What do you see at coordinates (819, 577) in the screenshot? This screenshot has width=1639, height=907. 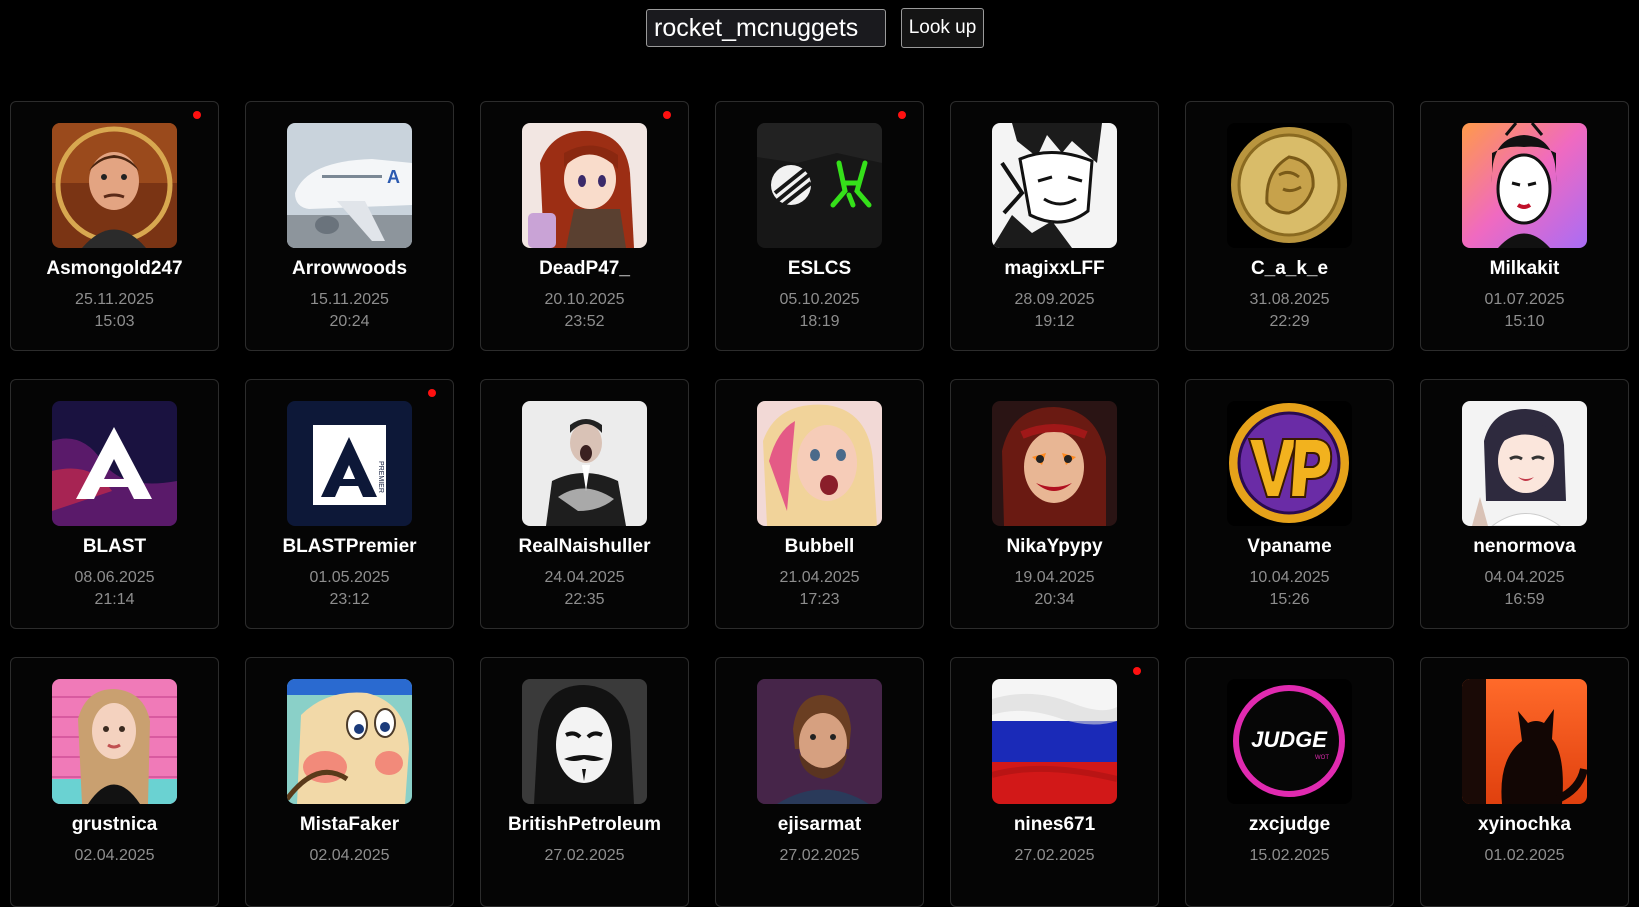 I see `channel-date: 21.04.2025` at bounding box center [819, 577].